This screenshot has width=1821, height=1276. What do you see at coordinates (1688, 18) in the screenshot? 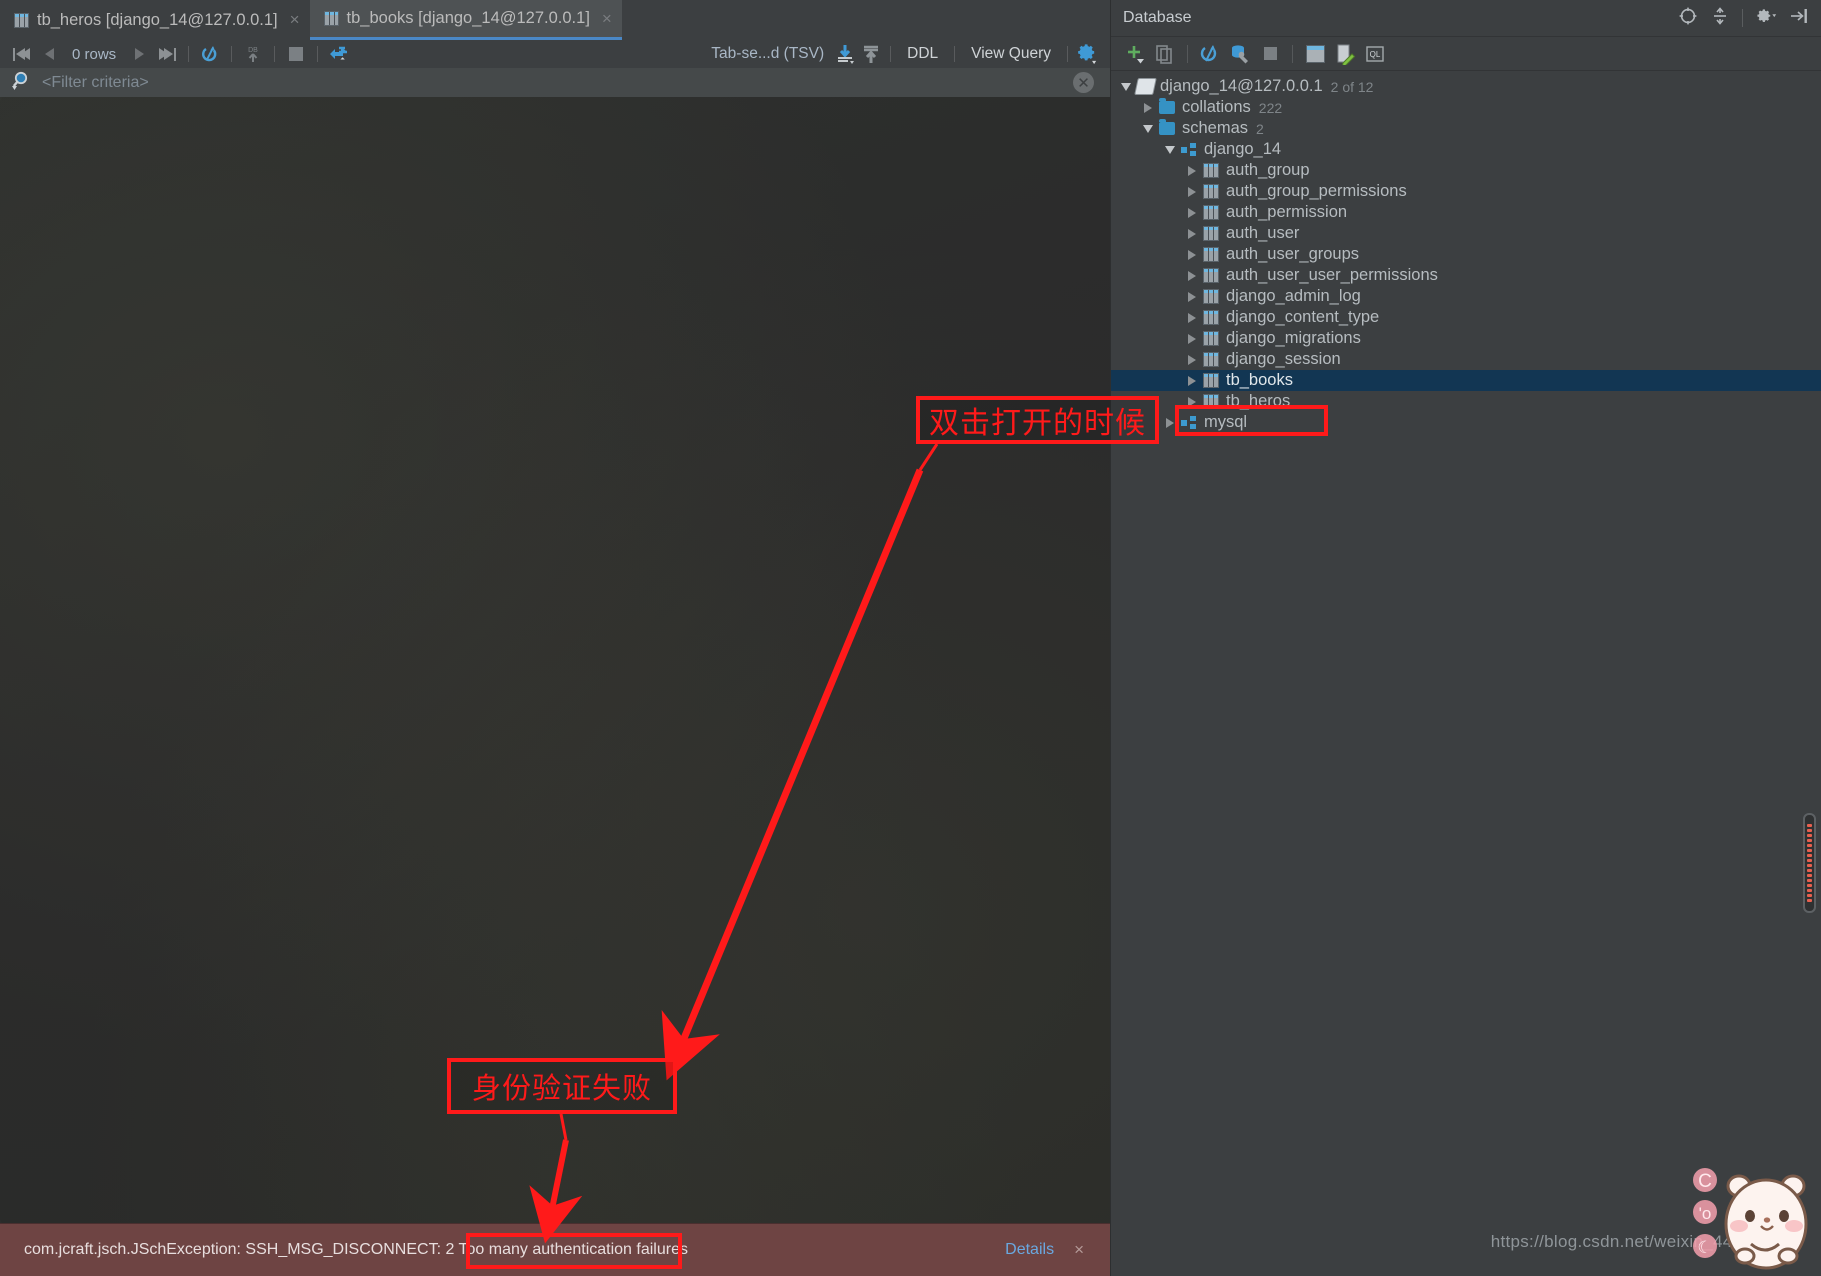
I see `locate-icon` at bounding box center [1688, 18].